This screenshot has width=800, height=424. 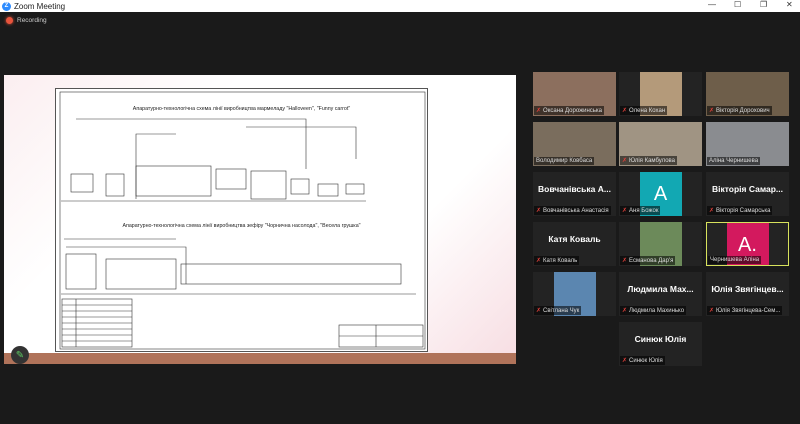 I want to click on participant-name: Вікторія Дорохович, so click(x=743, y=110).